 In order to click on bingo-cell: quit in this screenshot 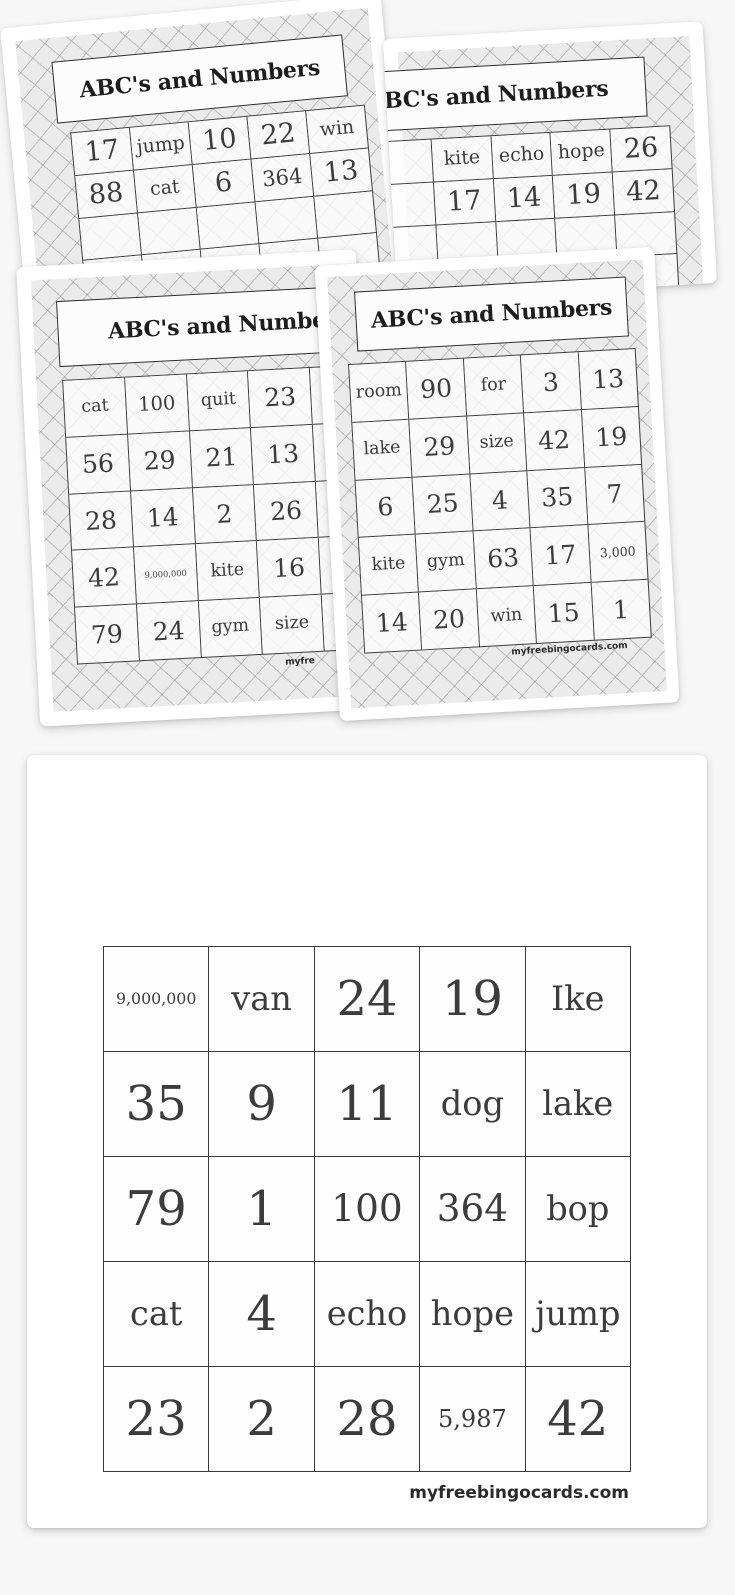, I will do `click(219, 401)`.